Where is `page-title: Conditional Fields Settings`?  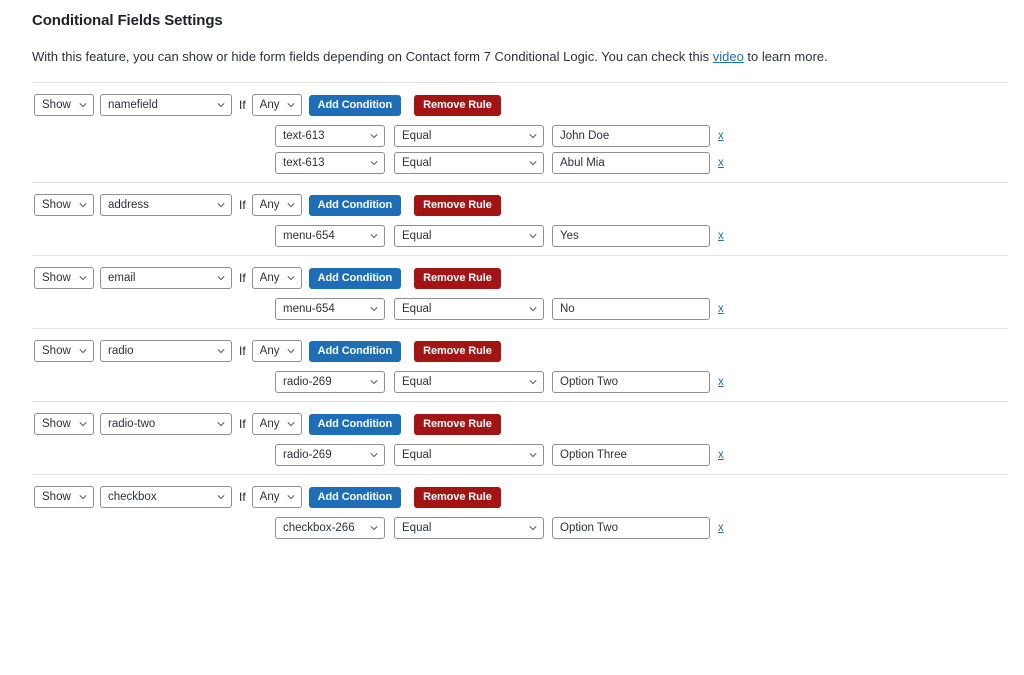
page-title: Conditional Fields Settings is located at coordinates (127, 20).